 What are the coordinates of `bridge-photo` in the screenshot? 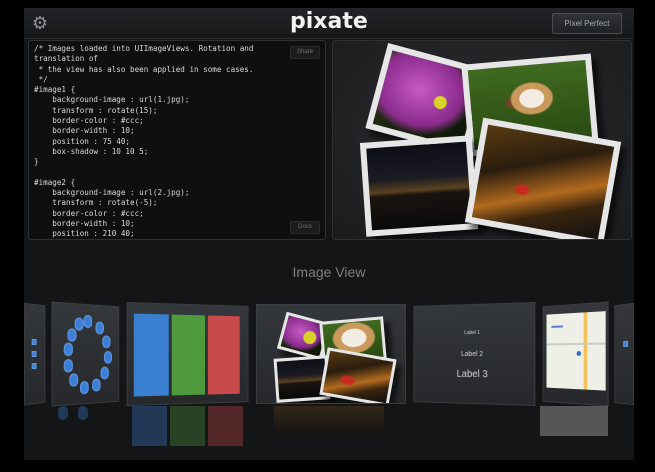 It's located at (419, 186).